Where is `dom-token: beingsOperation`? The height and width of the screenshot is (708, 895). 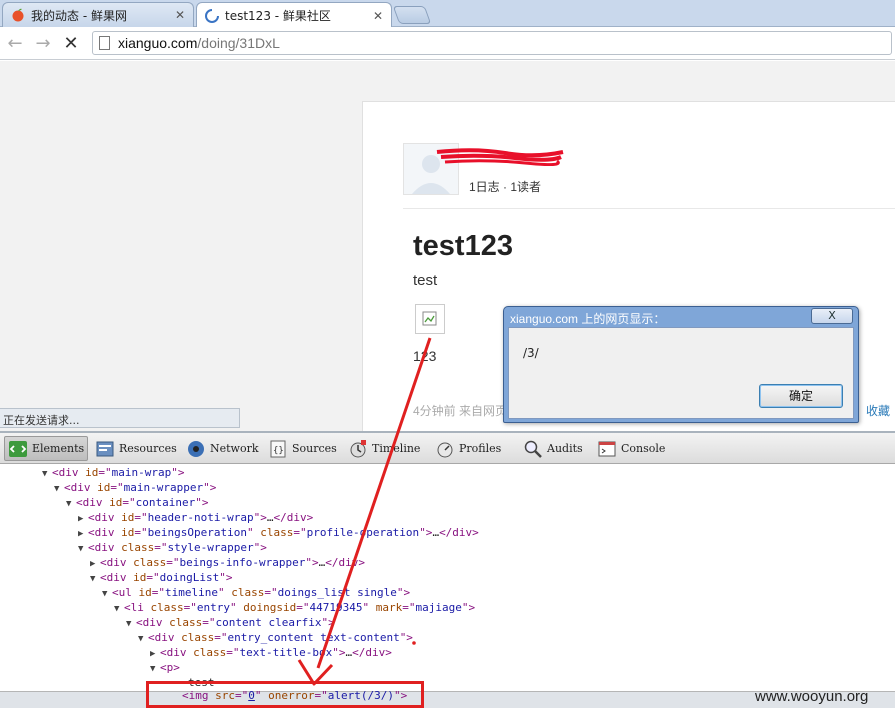 dom-token: beingsOperation is located at coordinates (197, 532).